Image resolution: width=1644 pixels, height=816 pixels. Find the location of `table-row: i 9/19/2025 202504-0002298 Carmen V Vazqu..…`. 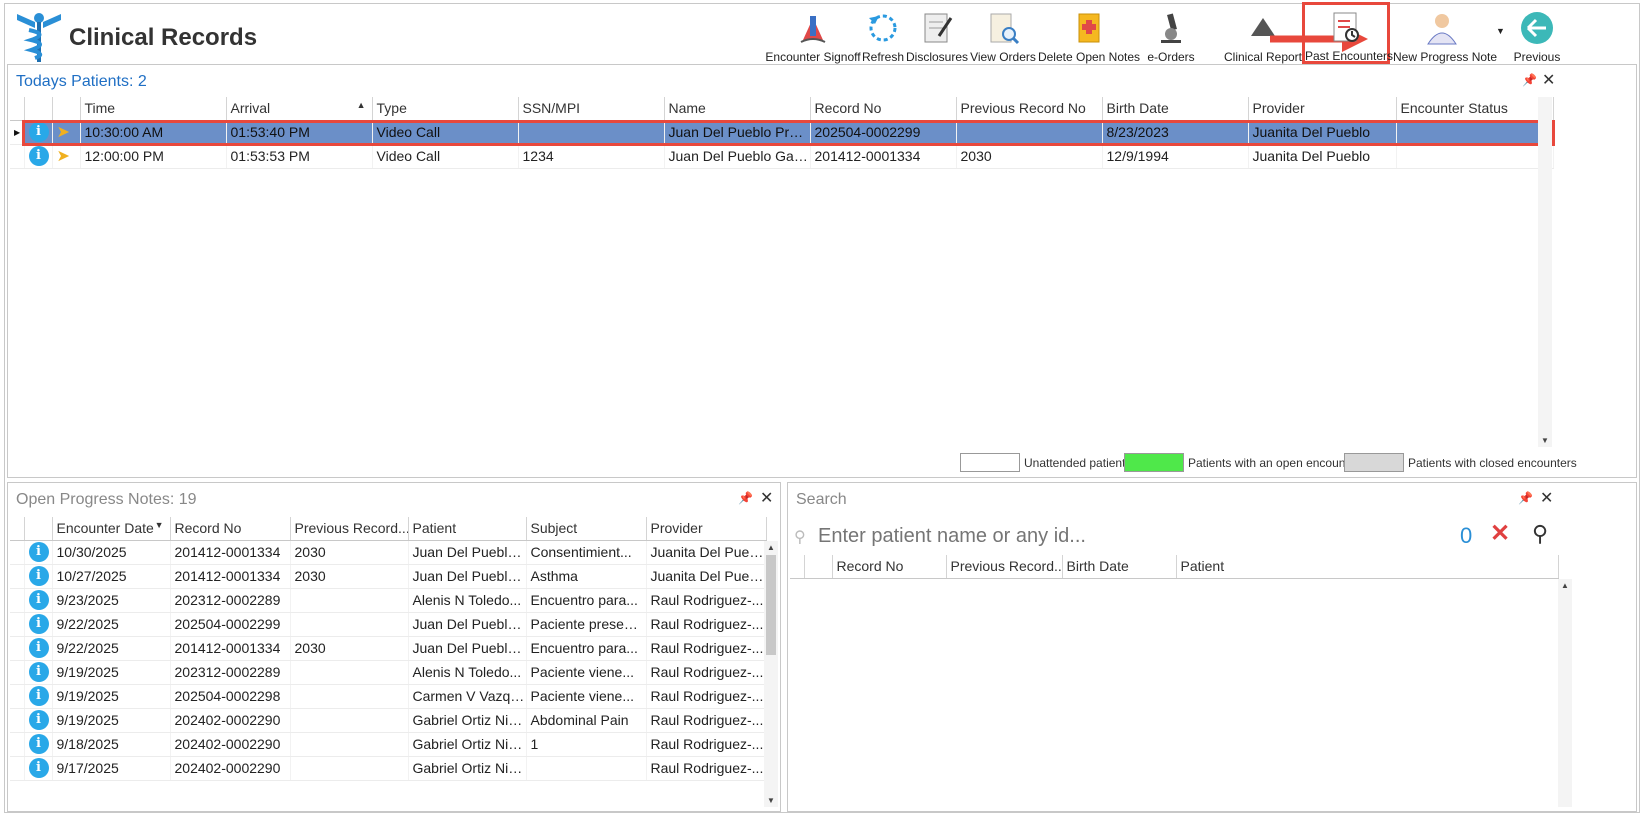

table-row: i 9/19/2025 202504-0002298 Carmen V Vazqu..… is located at coordinates (388, 696).